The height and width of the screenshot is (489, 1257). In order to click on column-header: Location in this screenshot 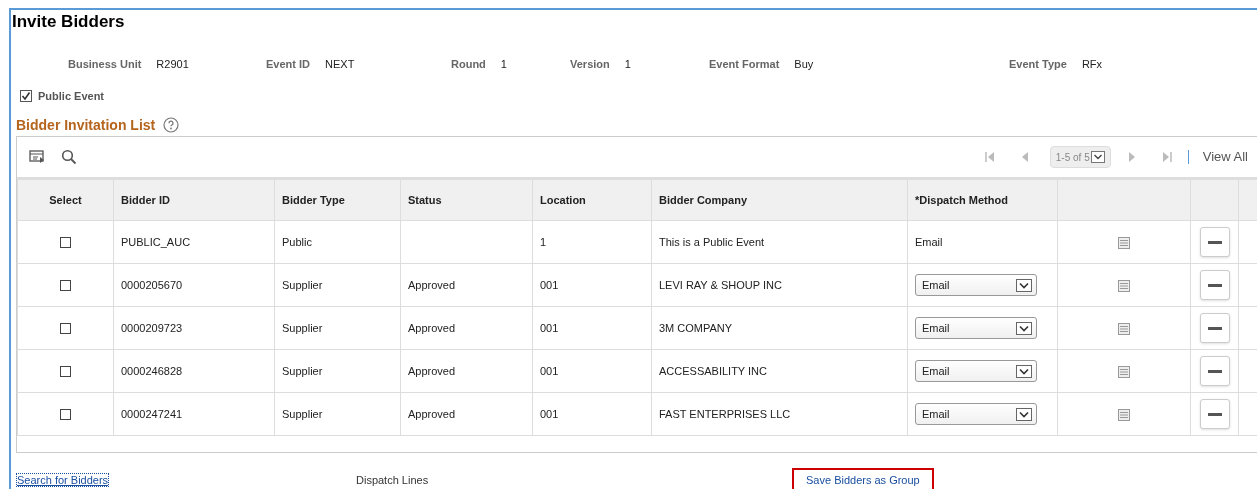, I will do `click(563, 199)`.